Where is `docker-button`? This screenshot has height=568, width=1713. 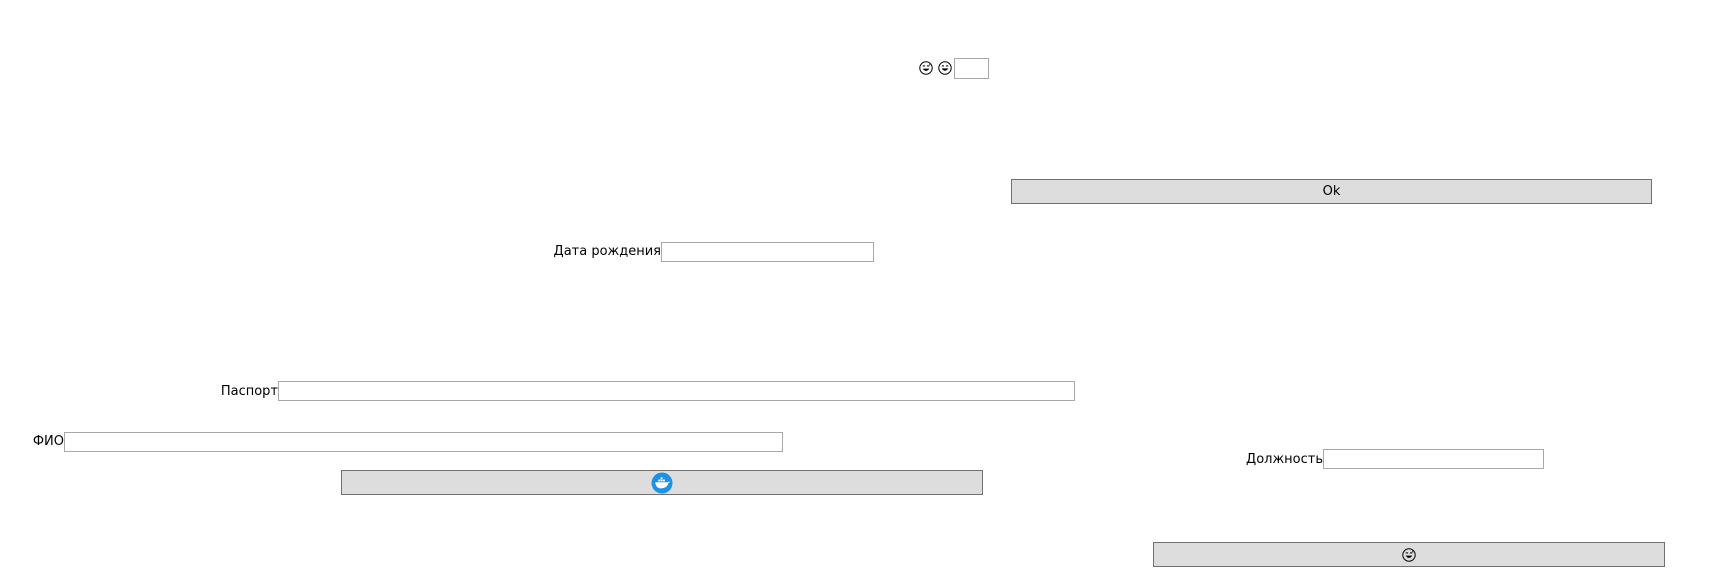 docker-button is located at coordinates (662, 482).